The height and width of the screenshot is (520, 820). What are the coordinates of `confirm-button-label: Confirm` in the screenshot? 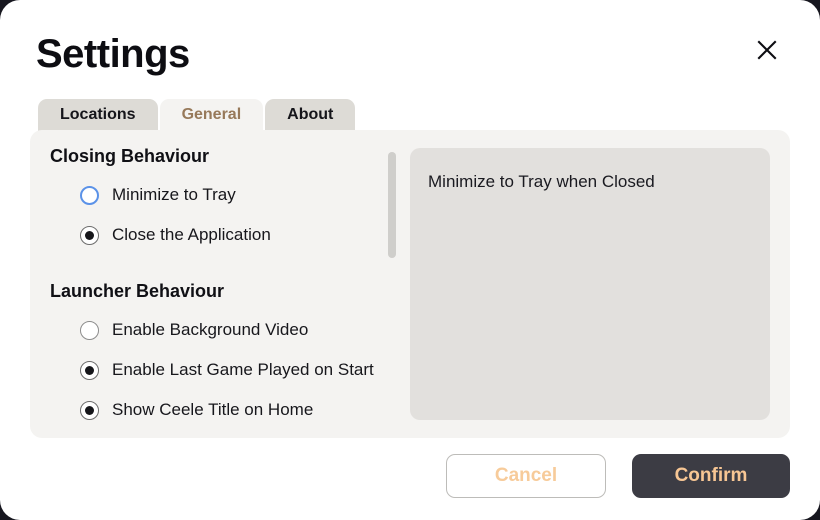 It's located at (711, 475).